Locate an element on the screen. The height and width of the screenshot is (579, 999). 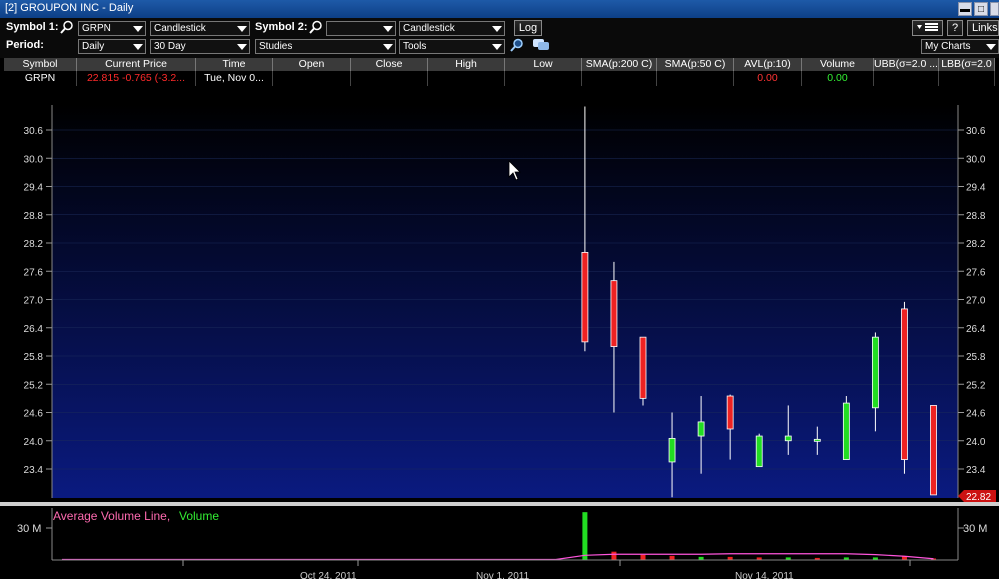
chart-type2-select: Candlestick is located at coordinates (452, 28).